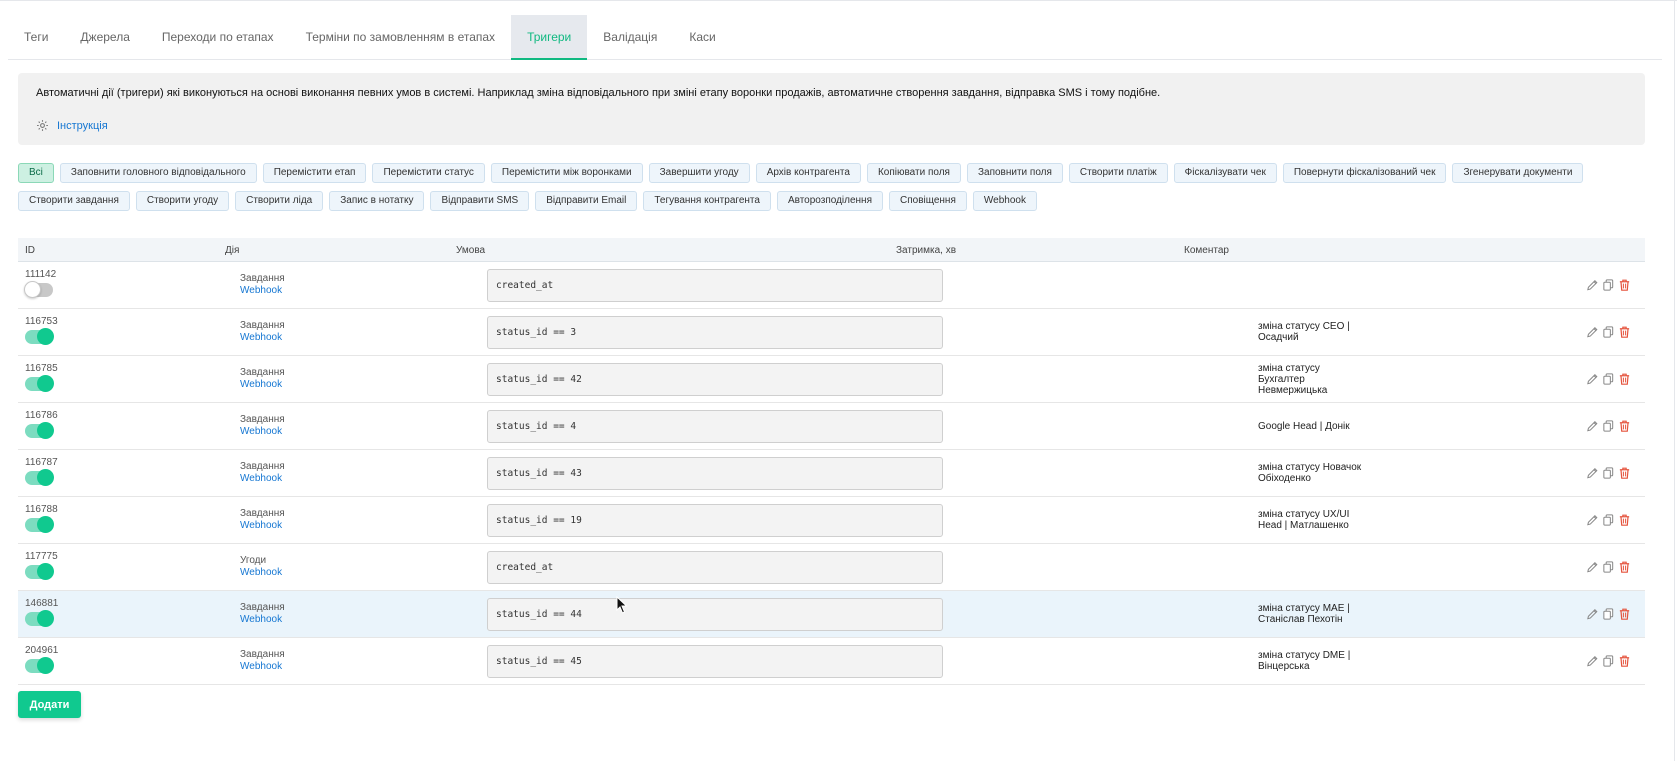  What do you see at coordinates (36, 173) in the screenshot?
I see `filter-chip: Всі` at bounding box center [36, 173].